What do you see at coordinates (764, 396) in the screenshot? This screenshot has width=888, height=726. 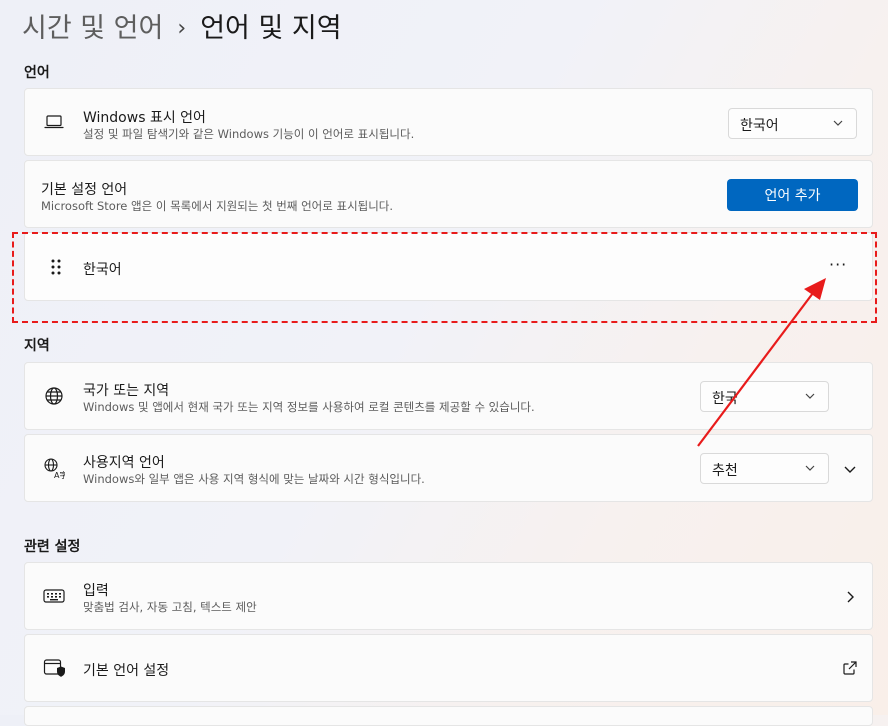 I see `country-region-dropdown: 한국` at bounding box center [764, 396].